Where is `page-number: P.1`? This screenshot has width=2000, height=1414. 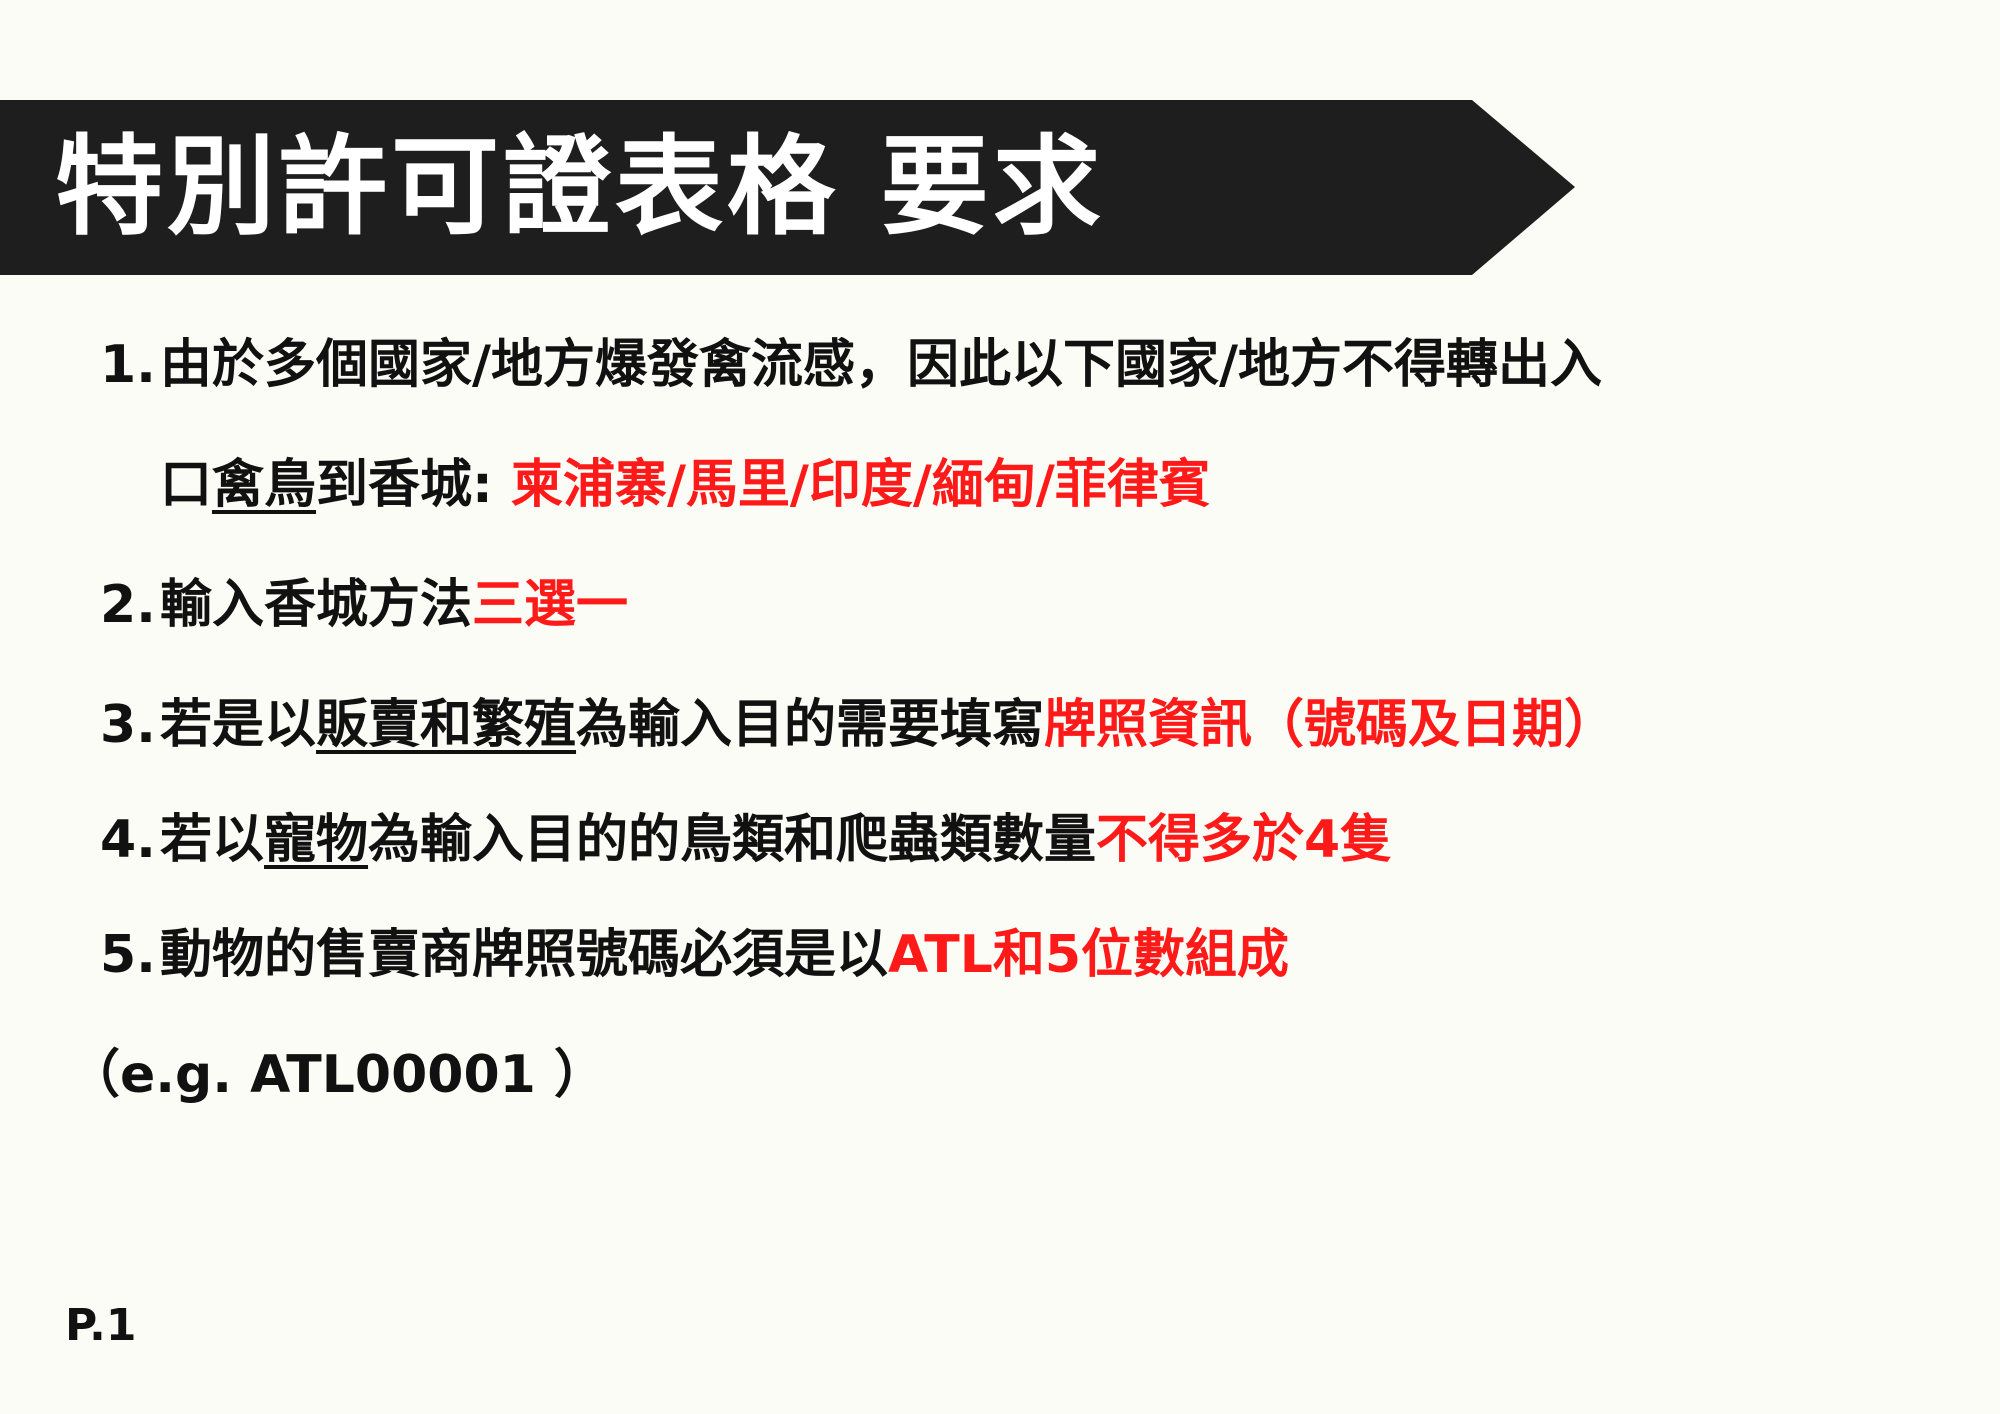
page-number: P.1 is located at coordinates (101, 1325).